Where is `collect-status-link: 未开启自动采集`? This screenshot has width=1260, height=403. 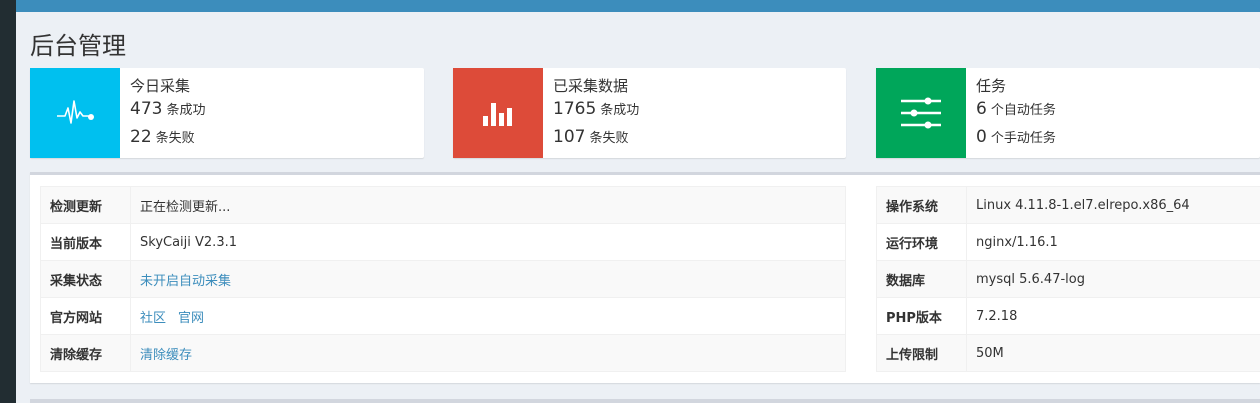
collect-status-link: 未开启自动采集 is located at coordinates (185, 279).